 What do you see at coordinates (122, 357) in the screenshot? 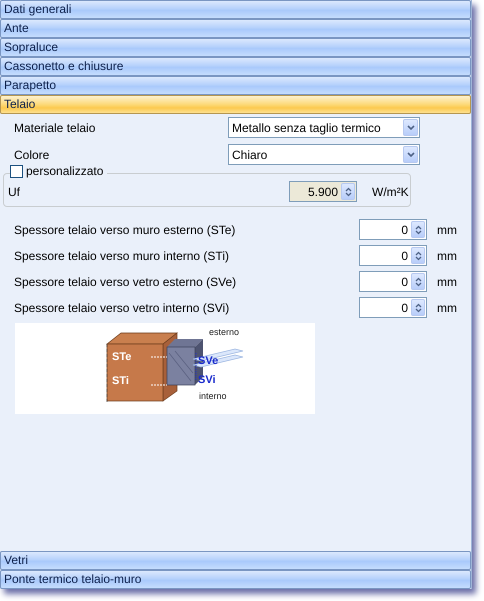
I see `diagram-label: STe` at bounding box center [122, 357].